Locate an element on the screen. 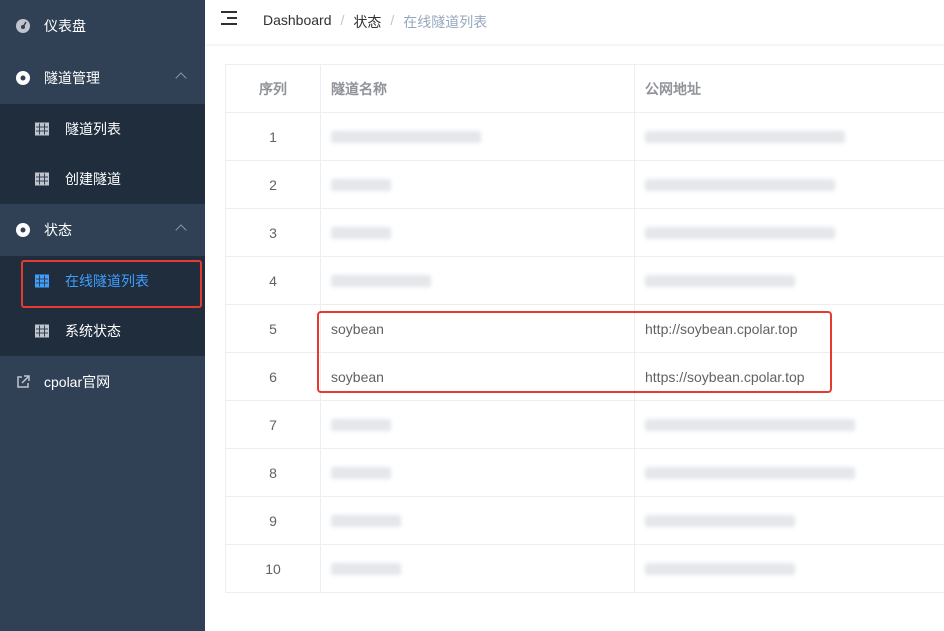 The width and height of the screenshot is (944, 631). table-row: 5 soybean http://soybean.cpolar.top is located at coordinates (585, 329).